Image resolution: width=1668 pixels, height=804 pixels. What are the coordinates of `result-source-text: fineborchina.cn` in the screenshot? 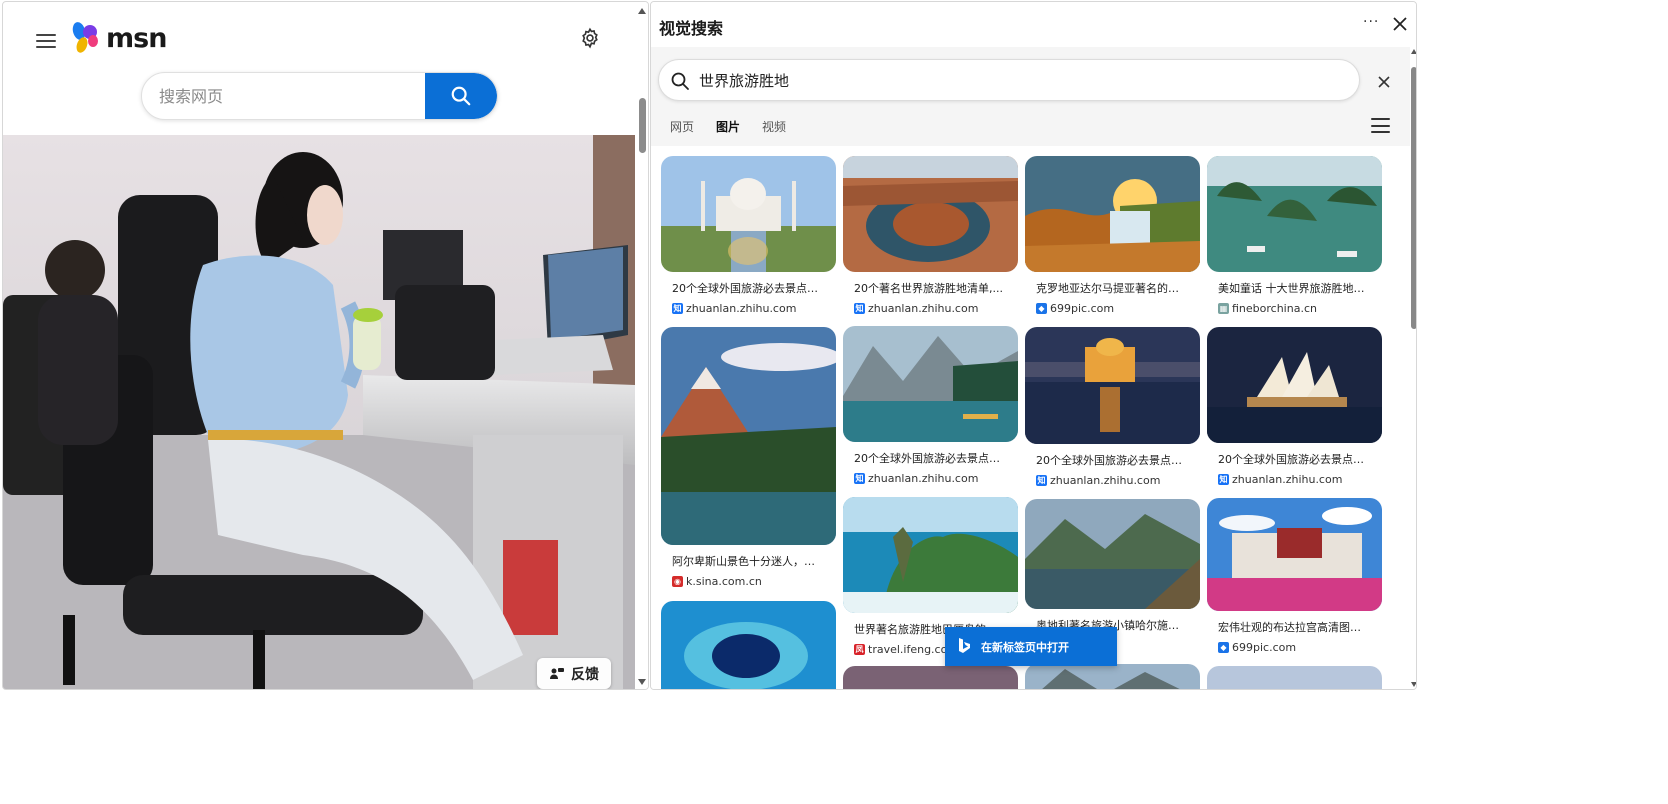 It's located at (1274, 308).